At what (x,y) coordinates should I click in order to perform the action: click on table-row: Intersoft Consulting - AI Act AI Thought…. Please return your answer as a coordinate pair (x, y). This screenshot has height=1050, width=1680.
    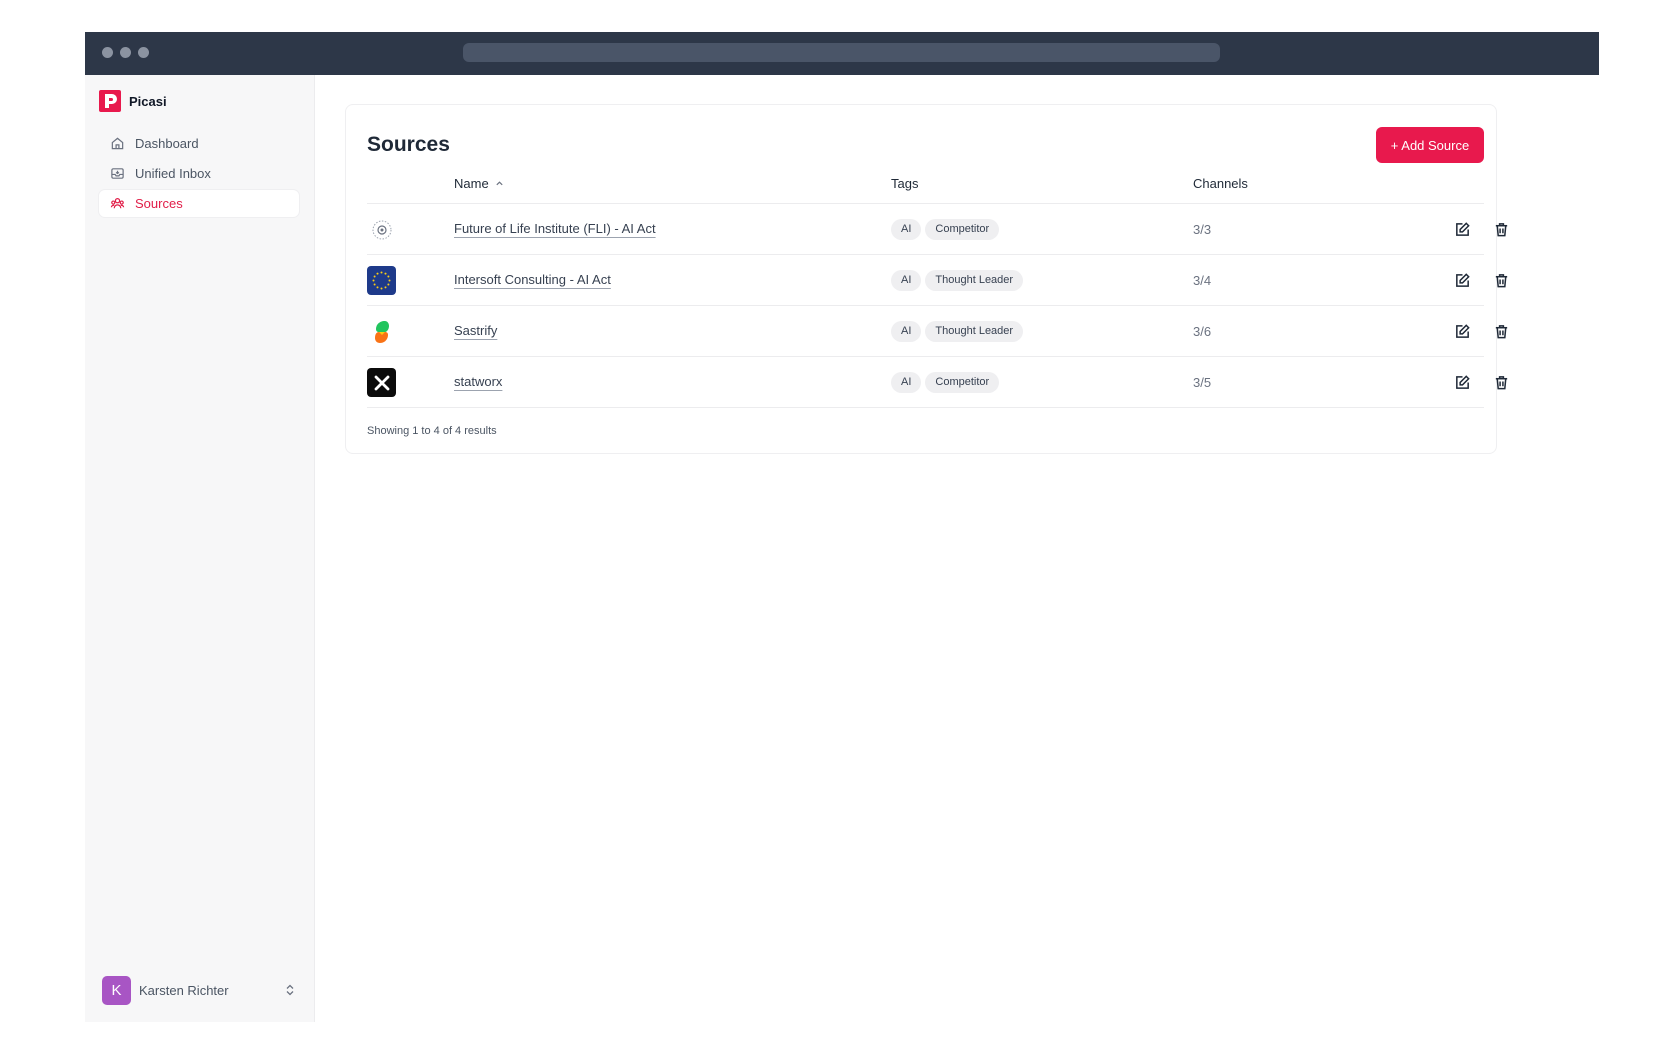
    Looking at the image, I should click on (937, 280).